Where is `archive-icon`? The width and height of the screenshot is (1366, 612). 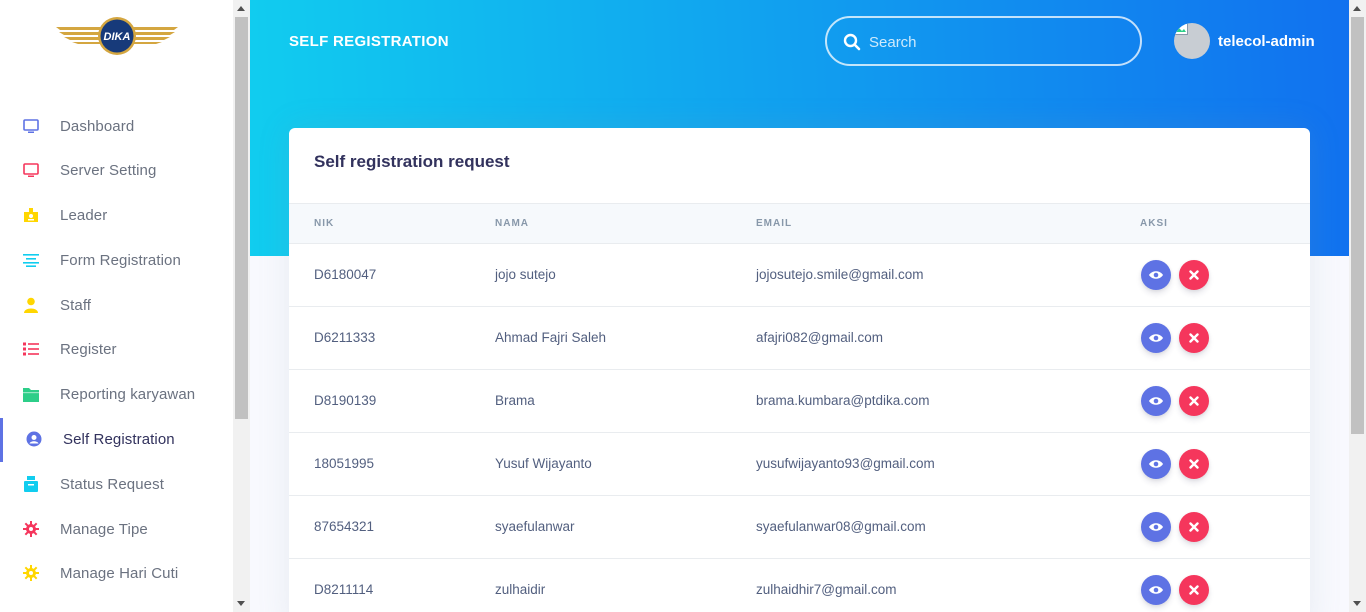
archive-icon is located at coordinates (31, 484).